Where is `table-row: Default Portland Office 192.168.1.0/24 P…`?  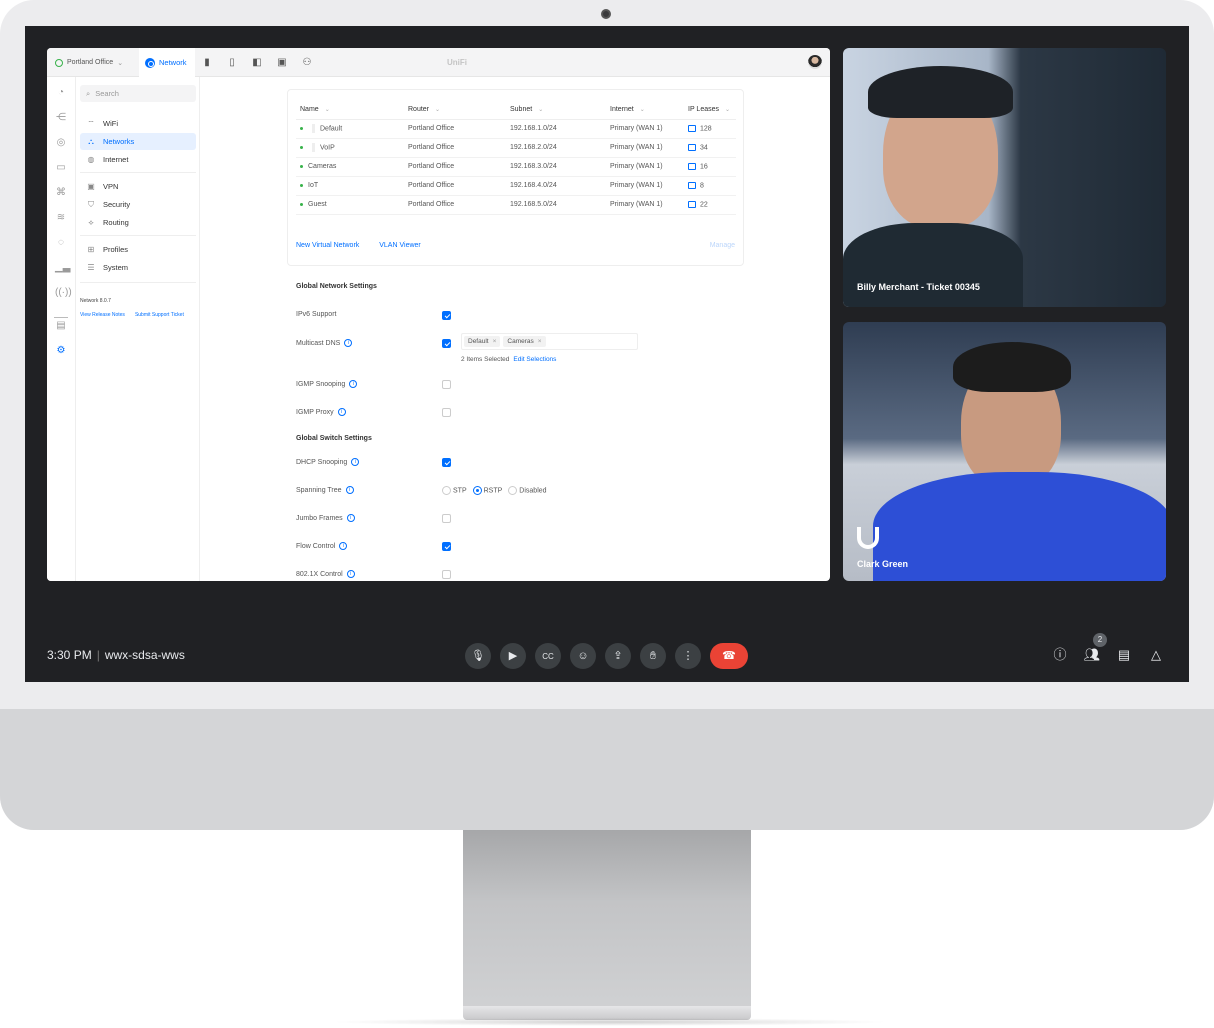 table-row: Default Portland Office 192.168.1.0/24 P… is located at coordinates (516, 129).